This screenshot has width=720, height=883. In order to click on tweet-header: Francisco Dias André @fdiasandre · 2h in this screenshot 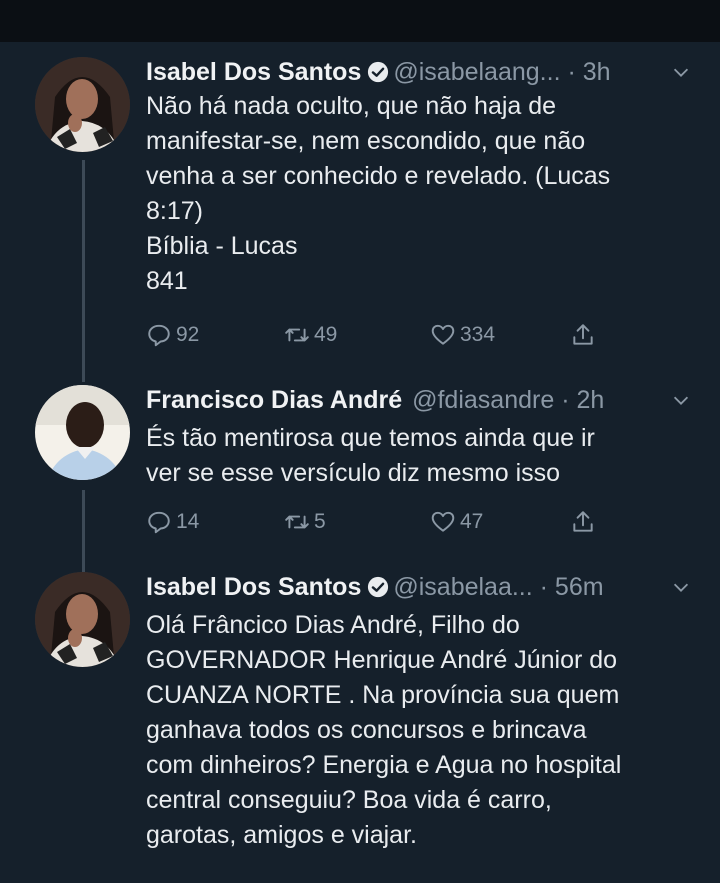, I will do `click(375, 400)`.